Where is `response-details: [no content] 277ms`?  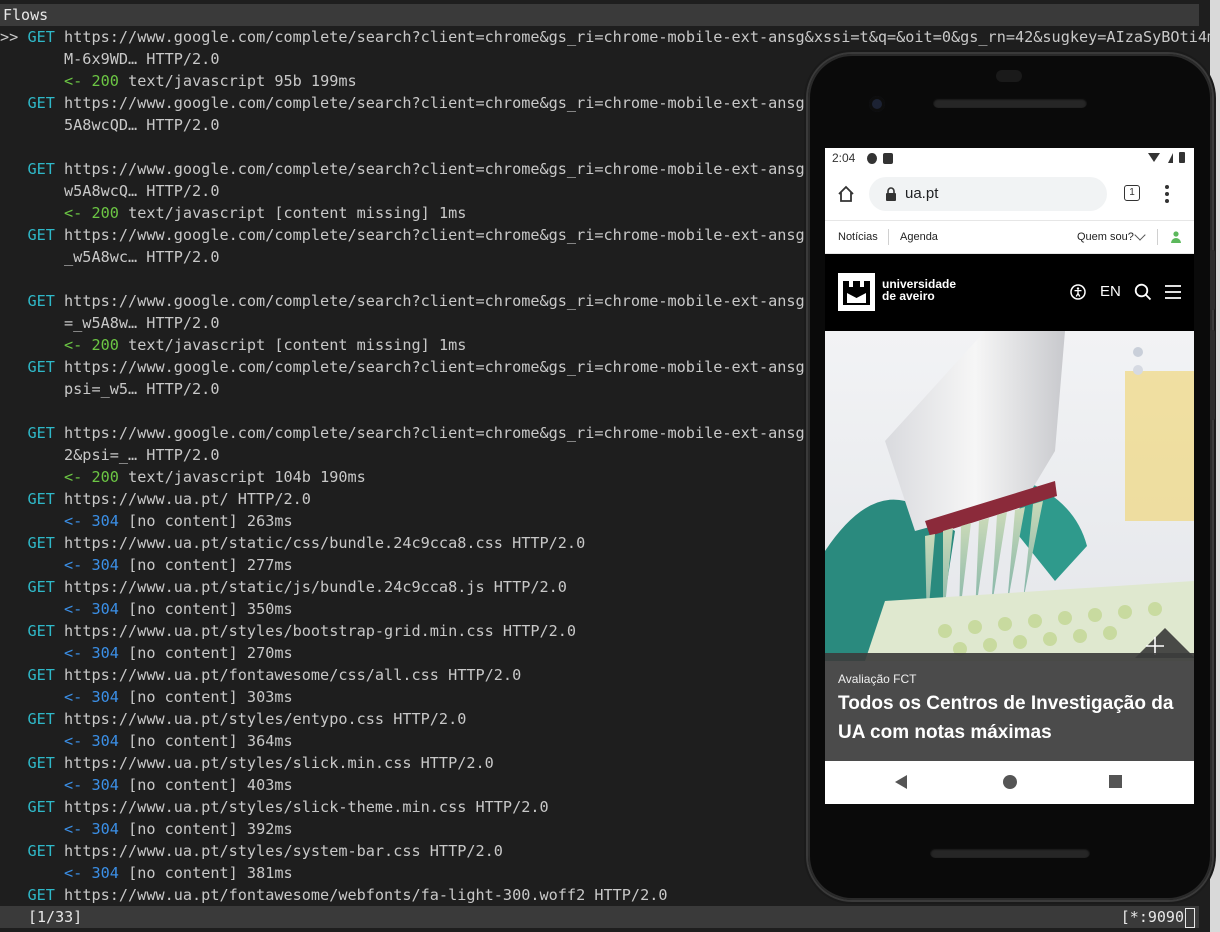
response-details: [no content] 277ms is located at coordinates (210, 565).